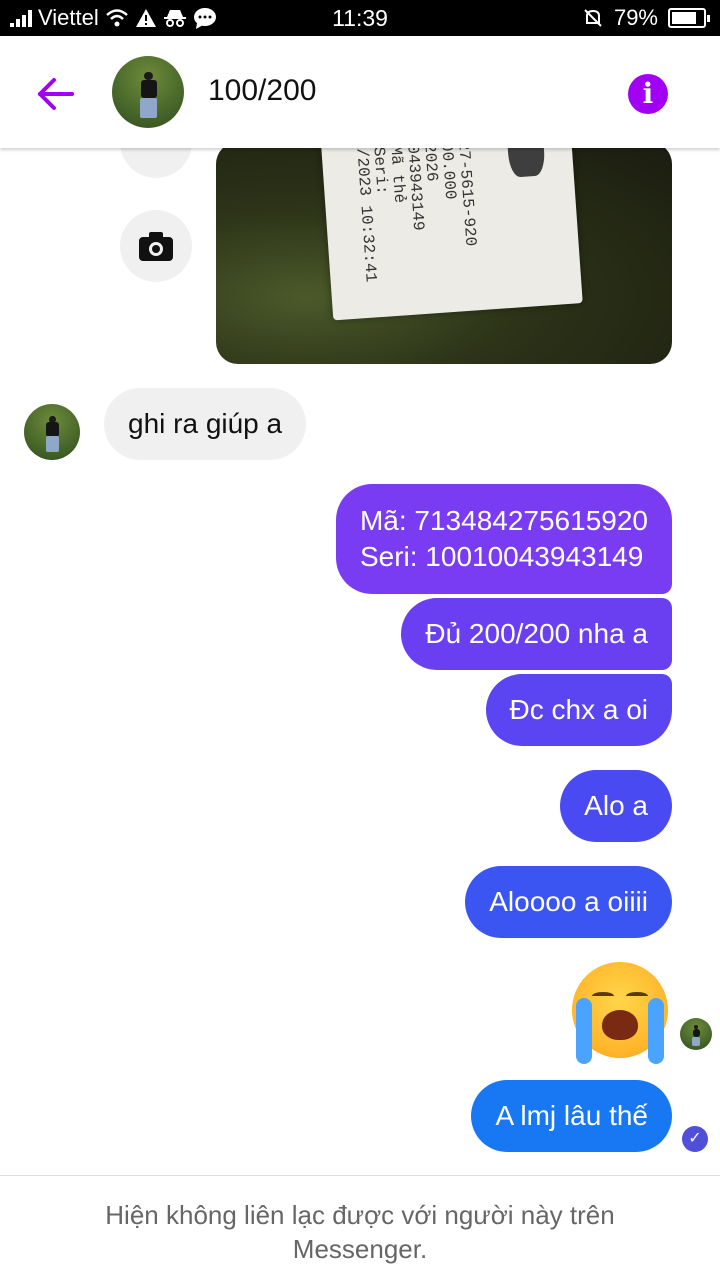 Image resolution: width=720 pixels, height=1280 pixels. I want to click on seen-avatar, so click(696, 1034).